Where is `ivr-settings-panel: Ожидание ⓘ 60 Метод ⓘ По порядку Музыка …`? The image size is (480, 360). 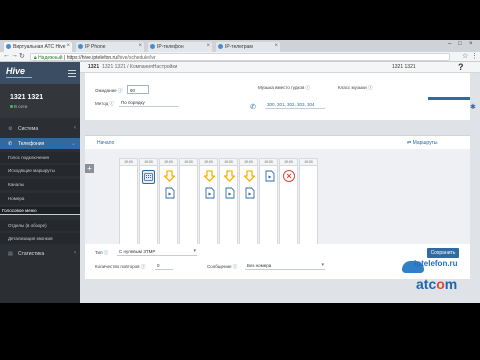
ivr-settings-panel: Ожидание ⓘ 60 Метод ⓘ По порядку Музыка … is located at coordinates (277, 96).